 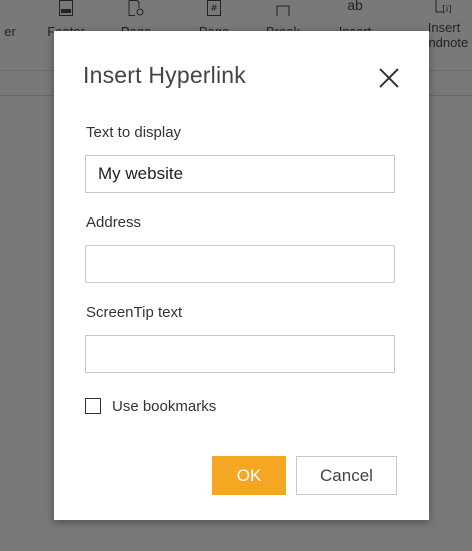 I want to click on address-label: Address, so click(x=114, y=222).